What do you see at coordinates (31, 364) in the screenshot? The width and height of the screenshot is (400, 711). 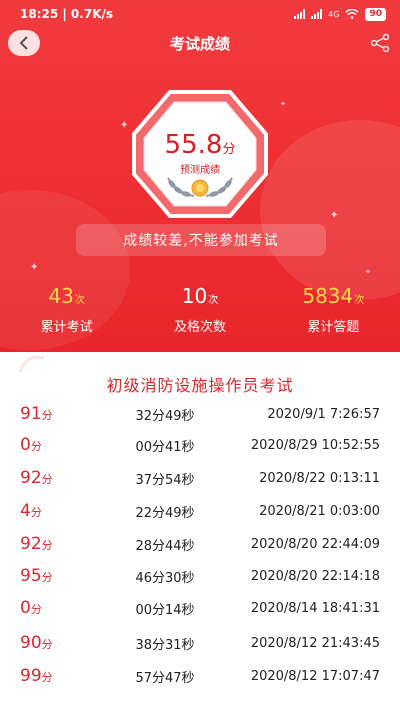 I see `decor-swirl-icon` at bounding box center [31, 364].